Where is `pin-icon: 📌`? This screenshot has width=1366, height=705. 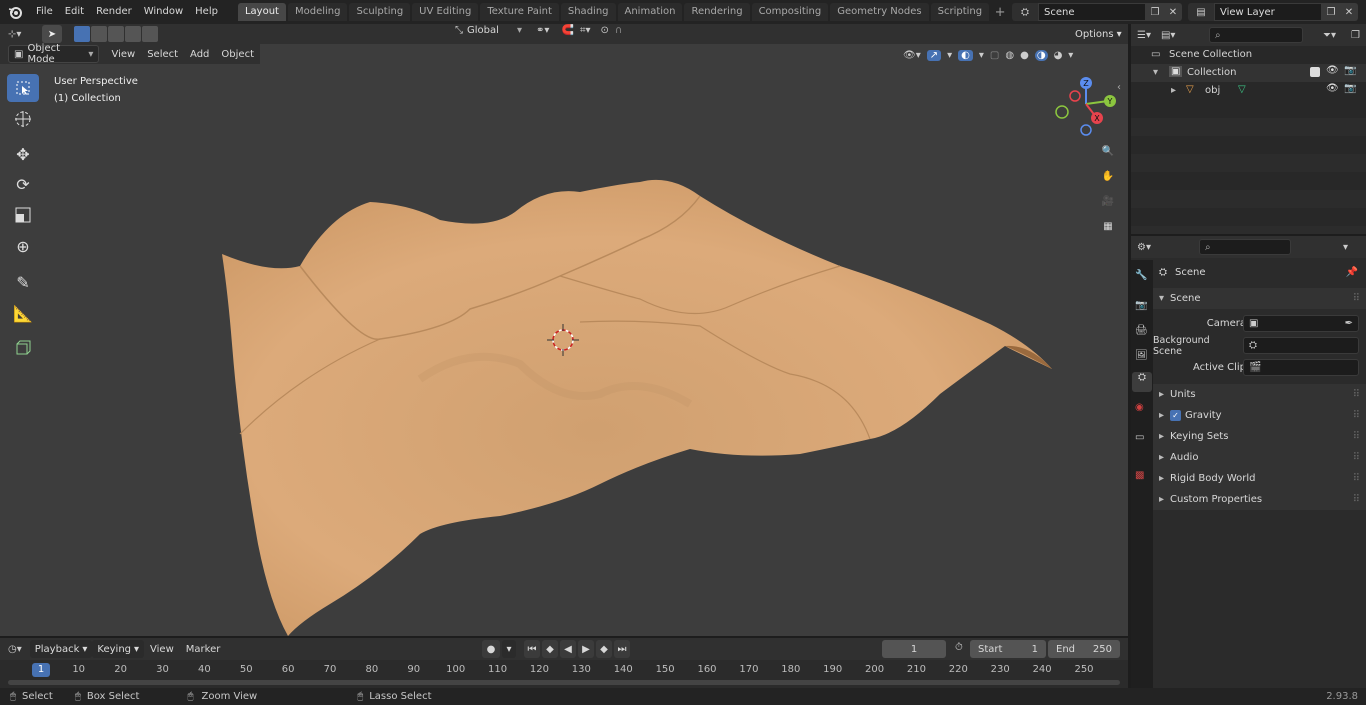 pin-icon: 📌 is located at coordinates (1352, 272).